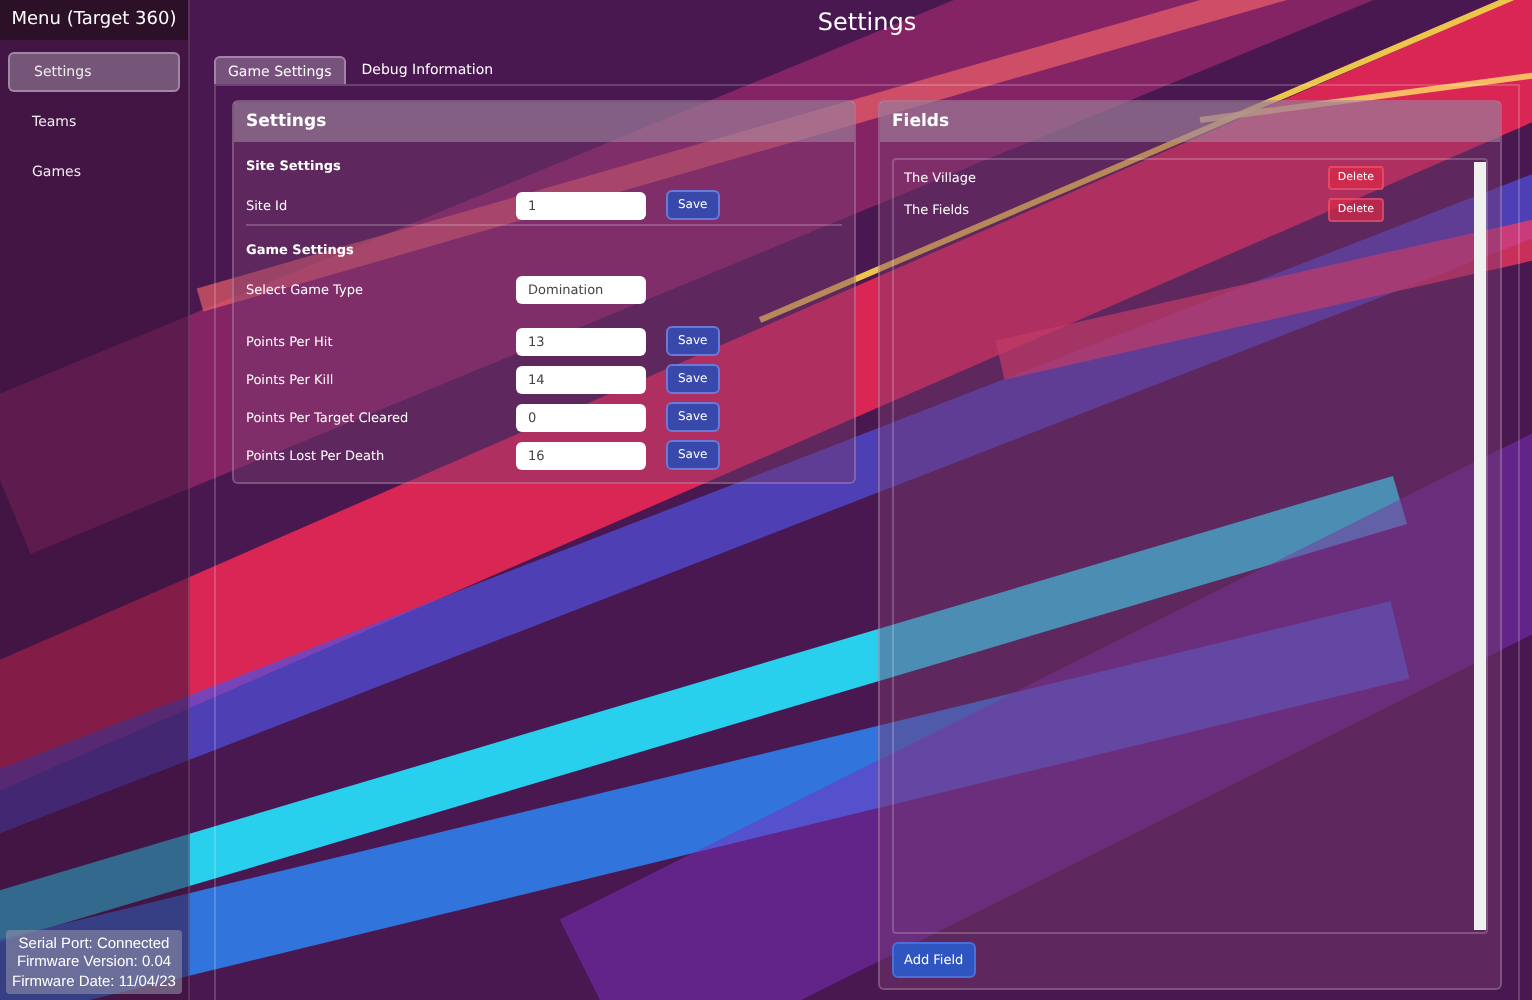 Image resolution: width=1532 pixels, height=1000 pixels. I want to click on card-title: Fields, so click(1190, 122).